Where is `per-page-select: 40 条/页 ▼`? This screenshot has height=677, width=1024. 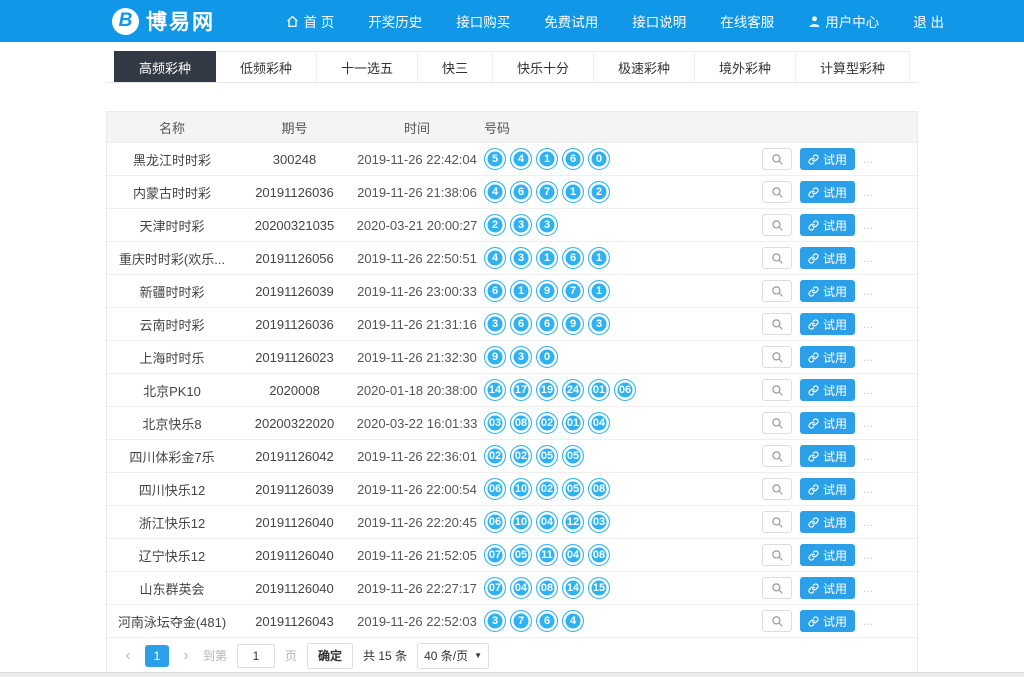
per-page-select: 40 条/页 ▼ is located at coordinates (453, 655).